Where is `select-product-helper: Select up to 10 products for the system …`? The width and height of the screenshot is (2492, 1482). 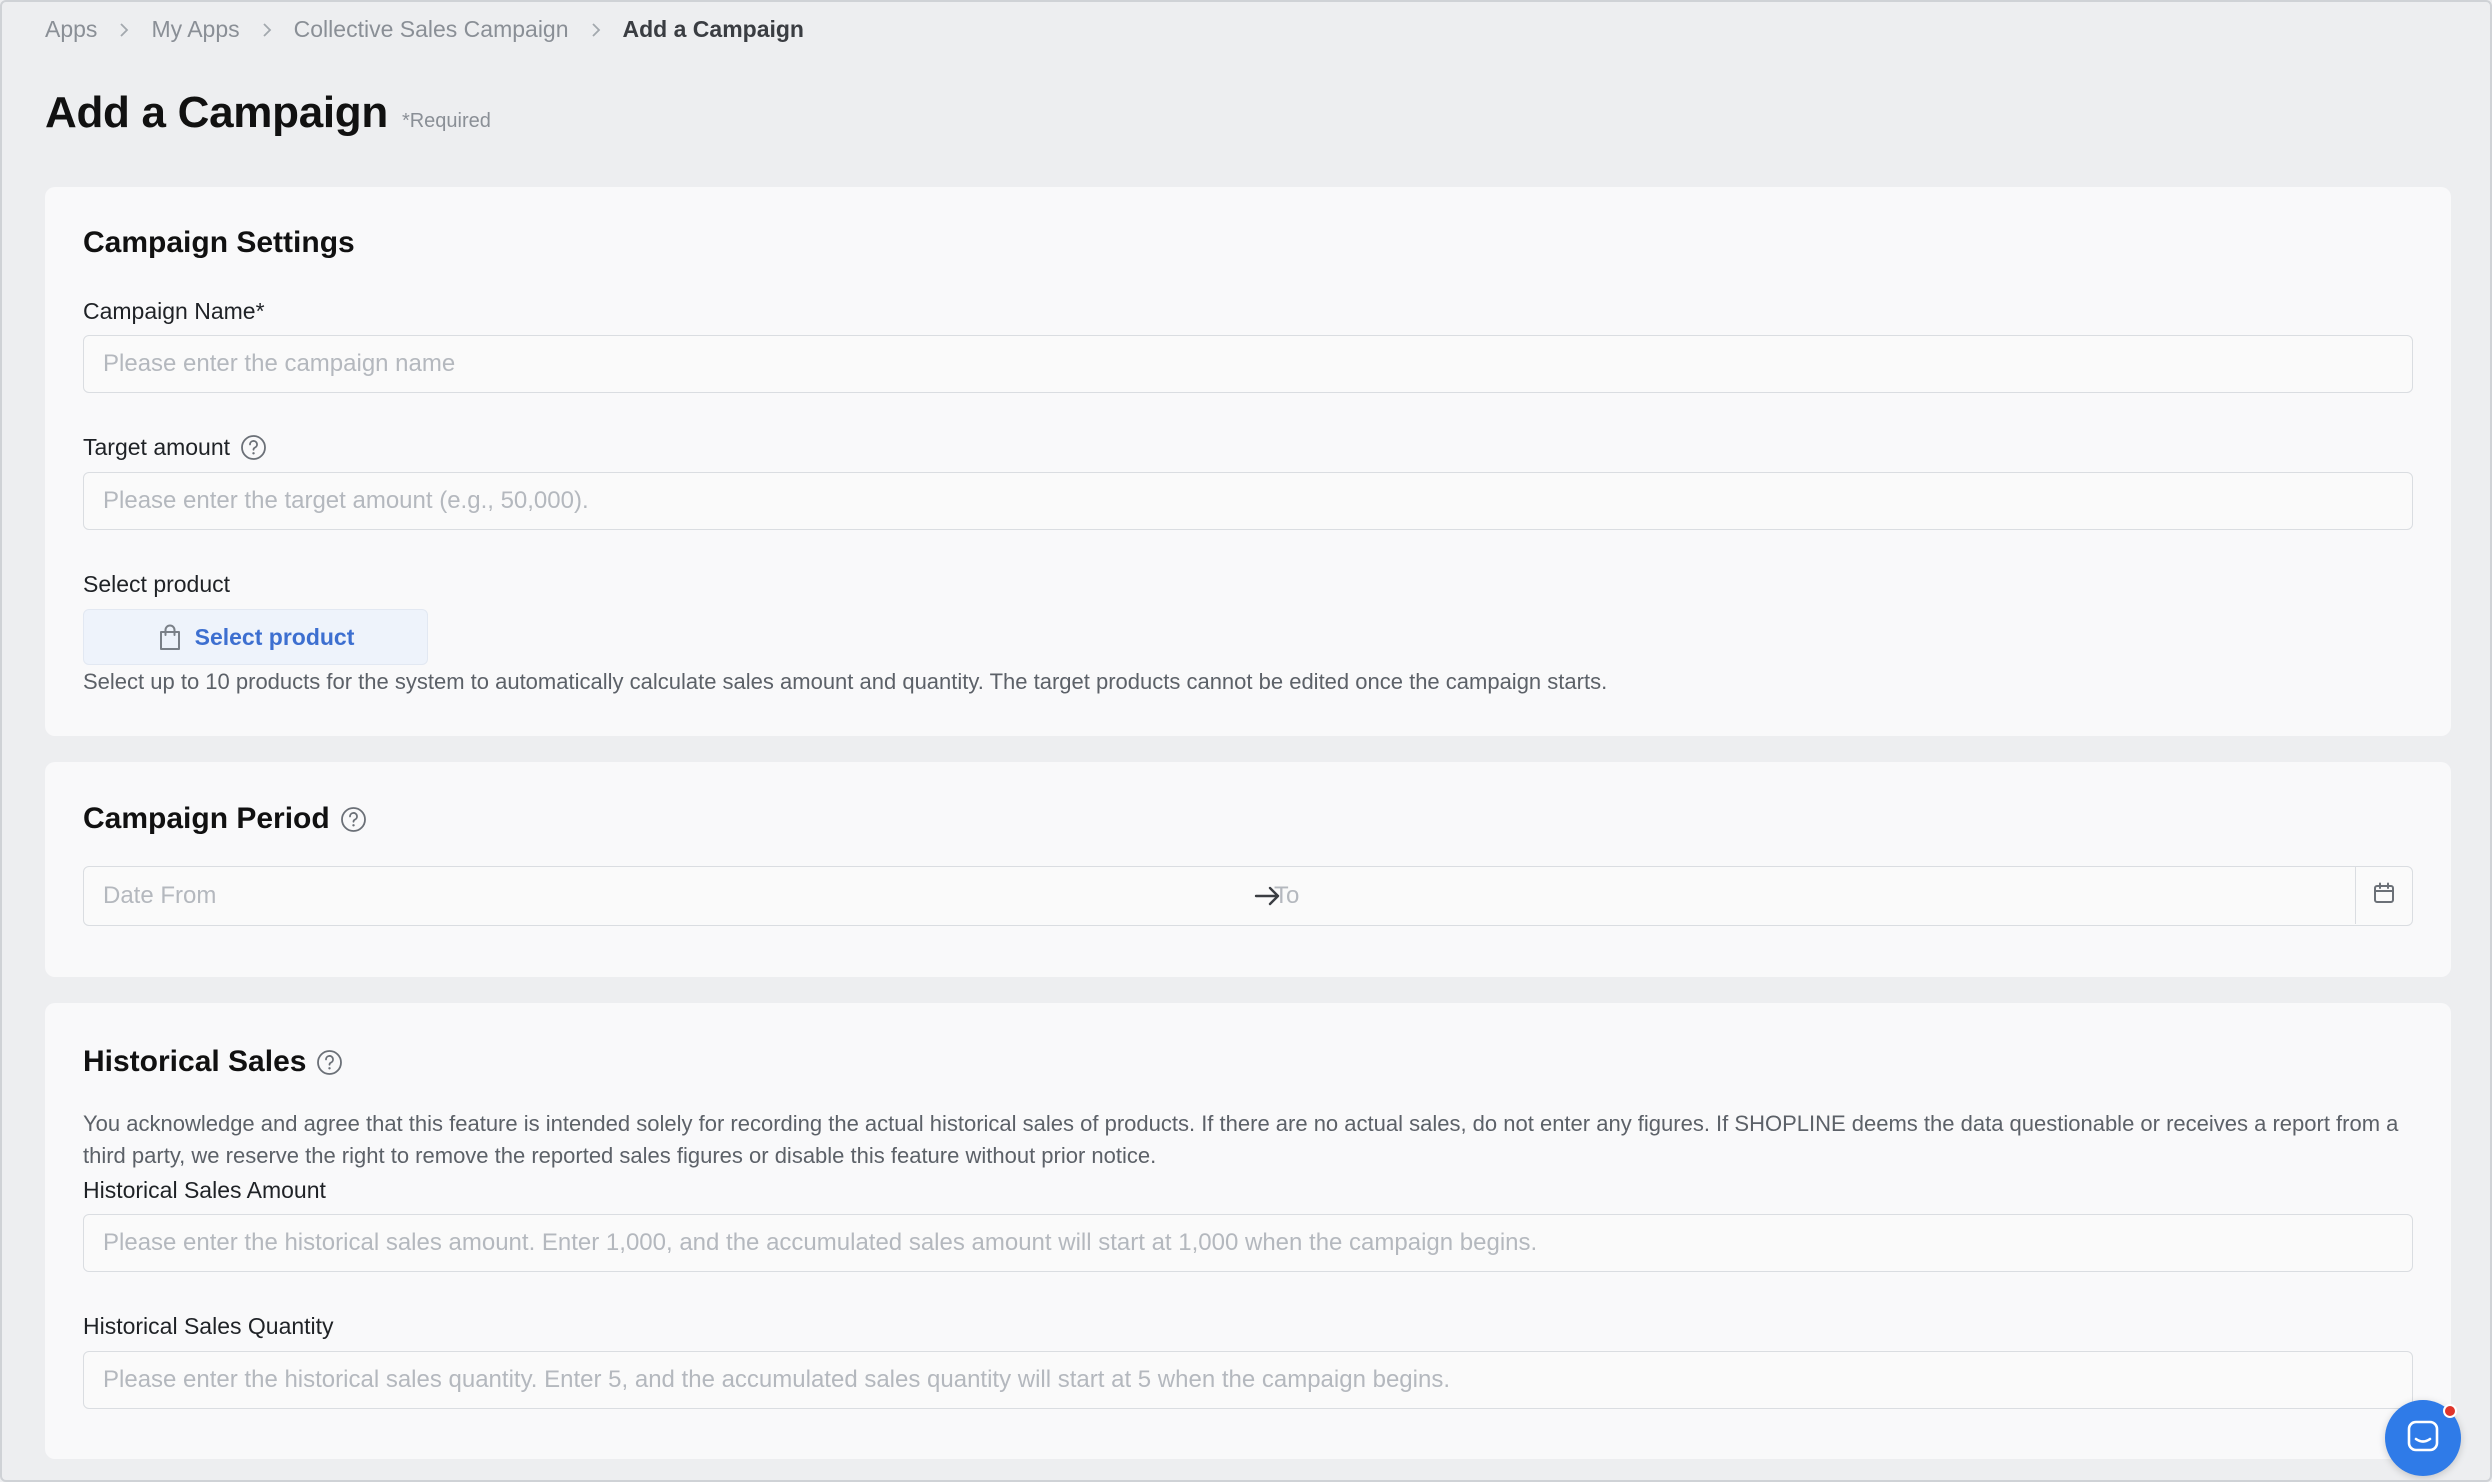
select-product-helper: Select up to 10 products for the system … is located at coordinates (845, 681).